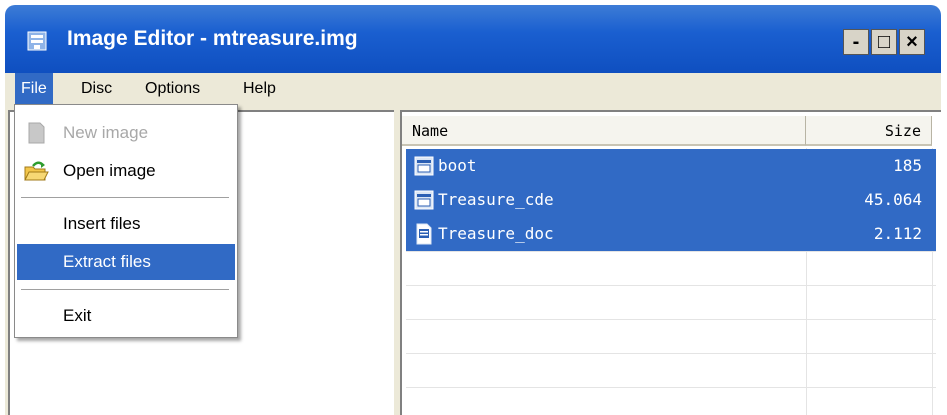  Describe the element at coordinates (34, 88) in the screenshot. I see `menu-file: File` at that location.